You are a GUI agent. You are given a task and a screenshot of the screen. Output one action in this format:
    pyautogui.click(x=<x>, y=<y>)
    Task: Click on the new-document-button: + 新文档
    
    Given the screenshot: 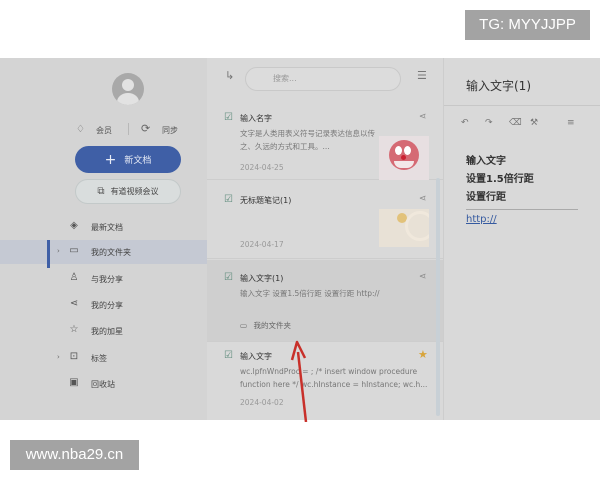 What is the action you would take?
    pyautogui.click(x=128, y=159)
    